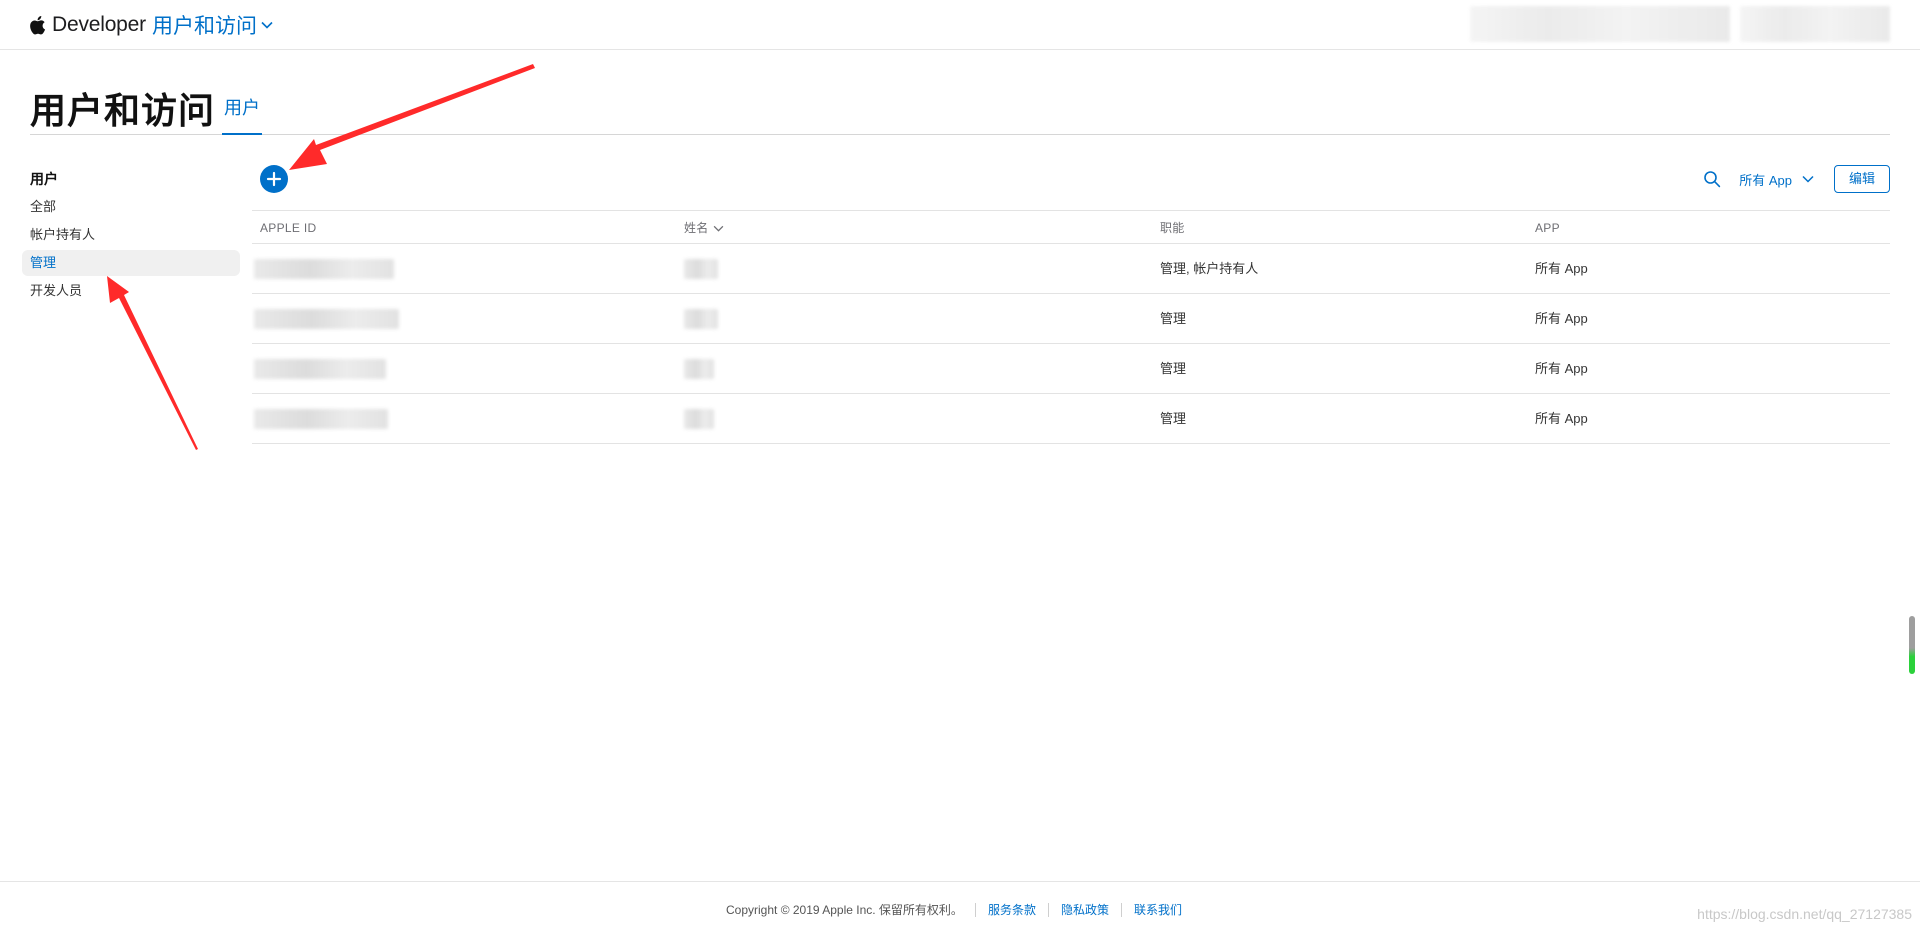  I want to click on edit-button: 编辑, so click(1861, 179).